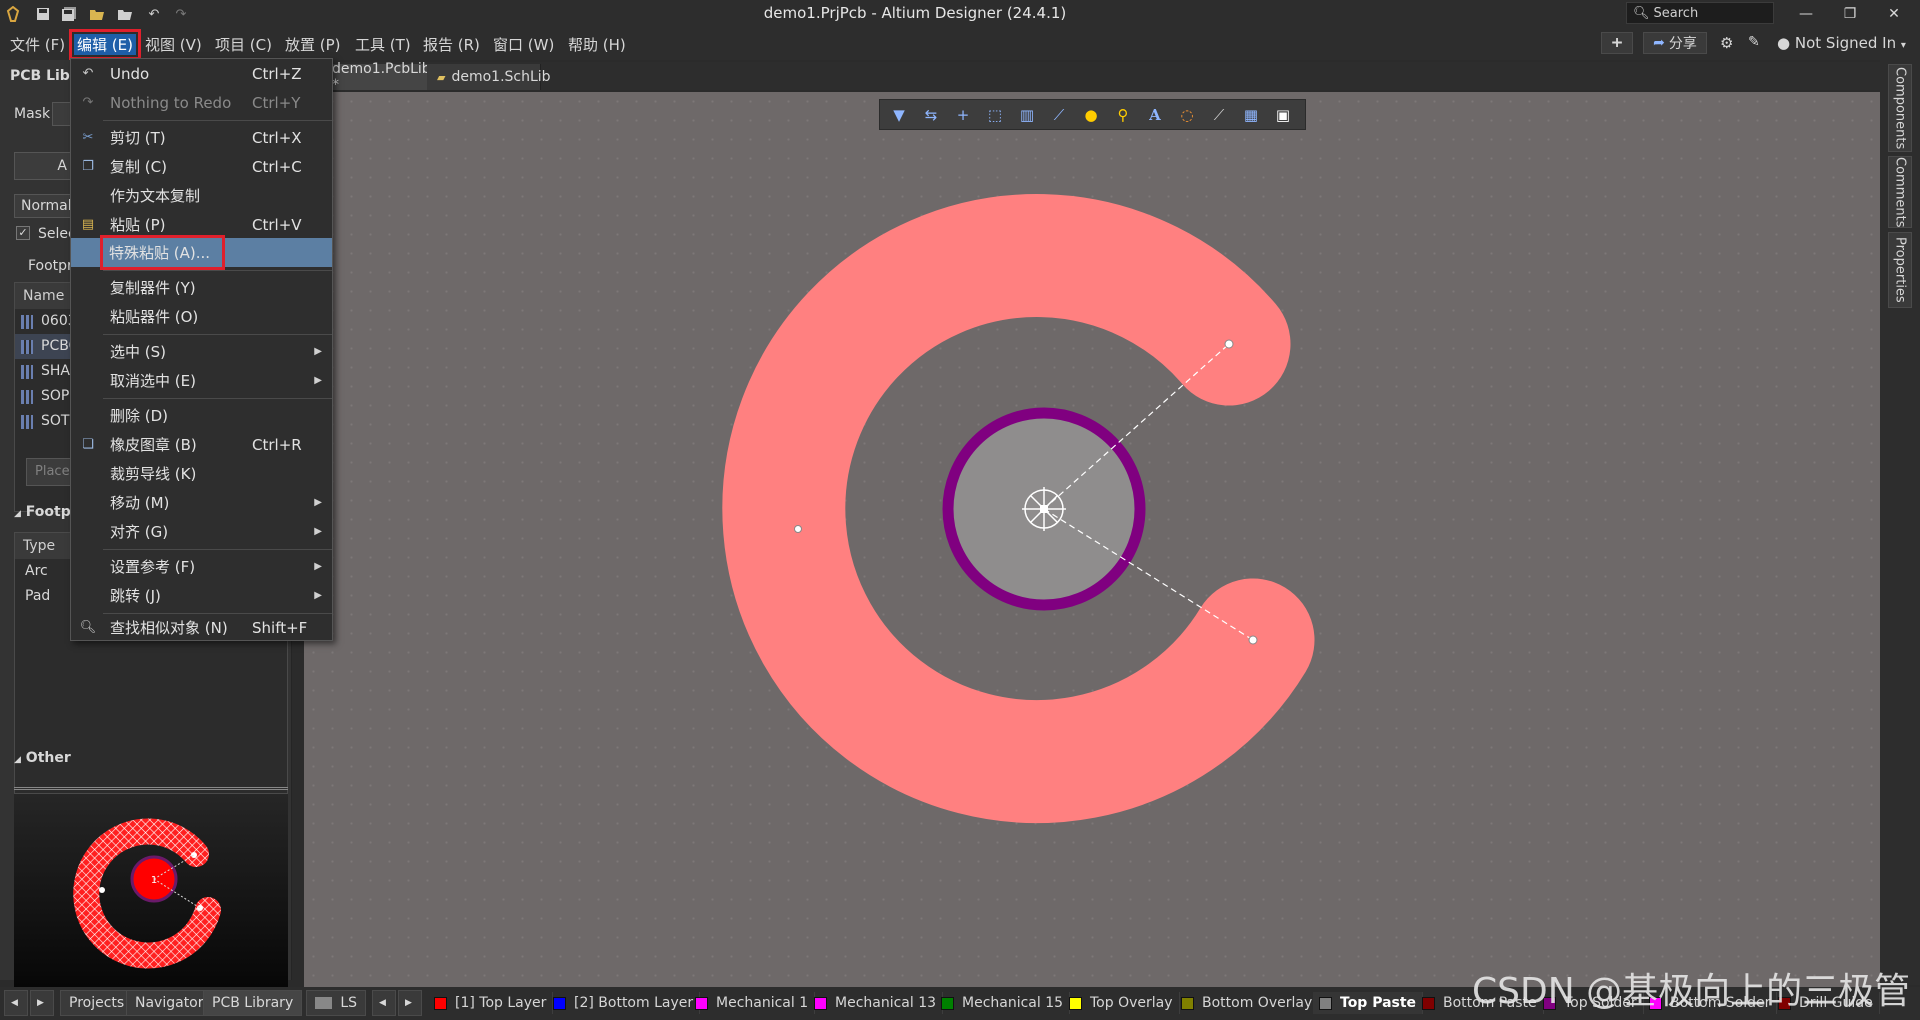 The width and height of the screenshot is (1920, 1020). Describe the element at coordinates (201, 444) in the screenshot. I see `menu-item-rubber-stamp: ❏ 橡皮图章 (B) Ctrl+R` at that location.